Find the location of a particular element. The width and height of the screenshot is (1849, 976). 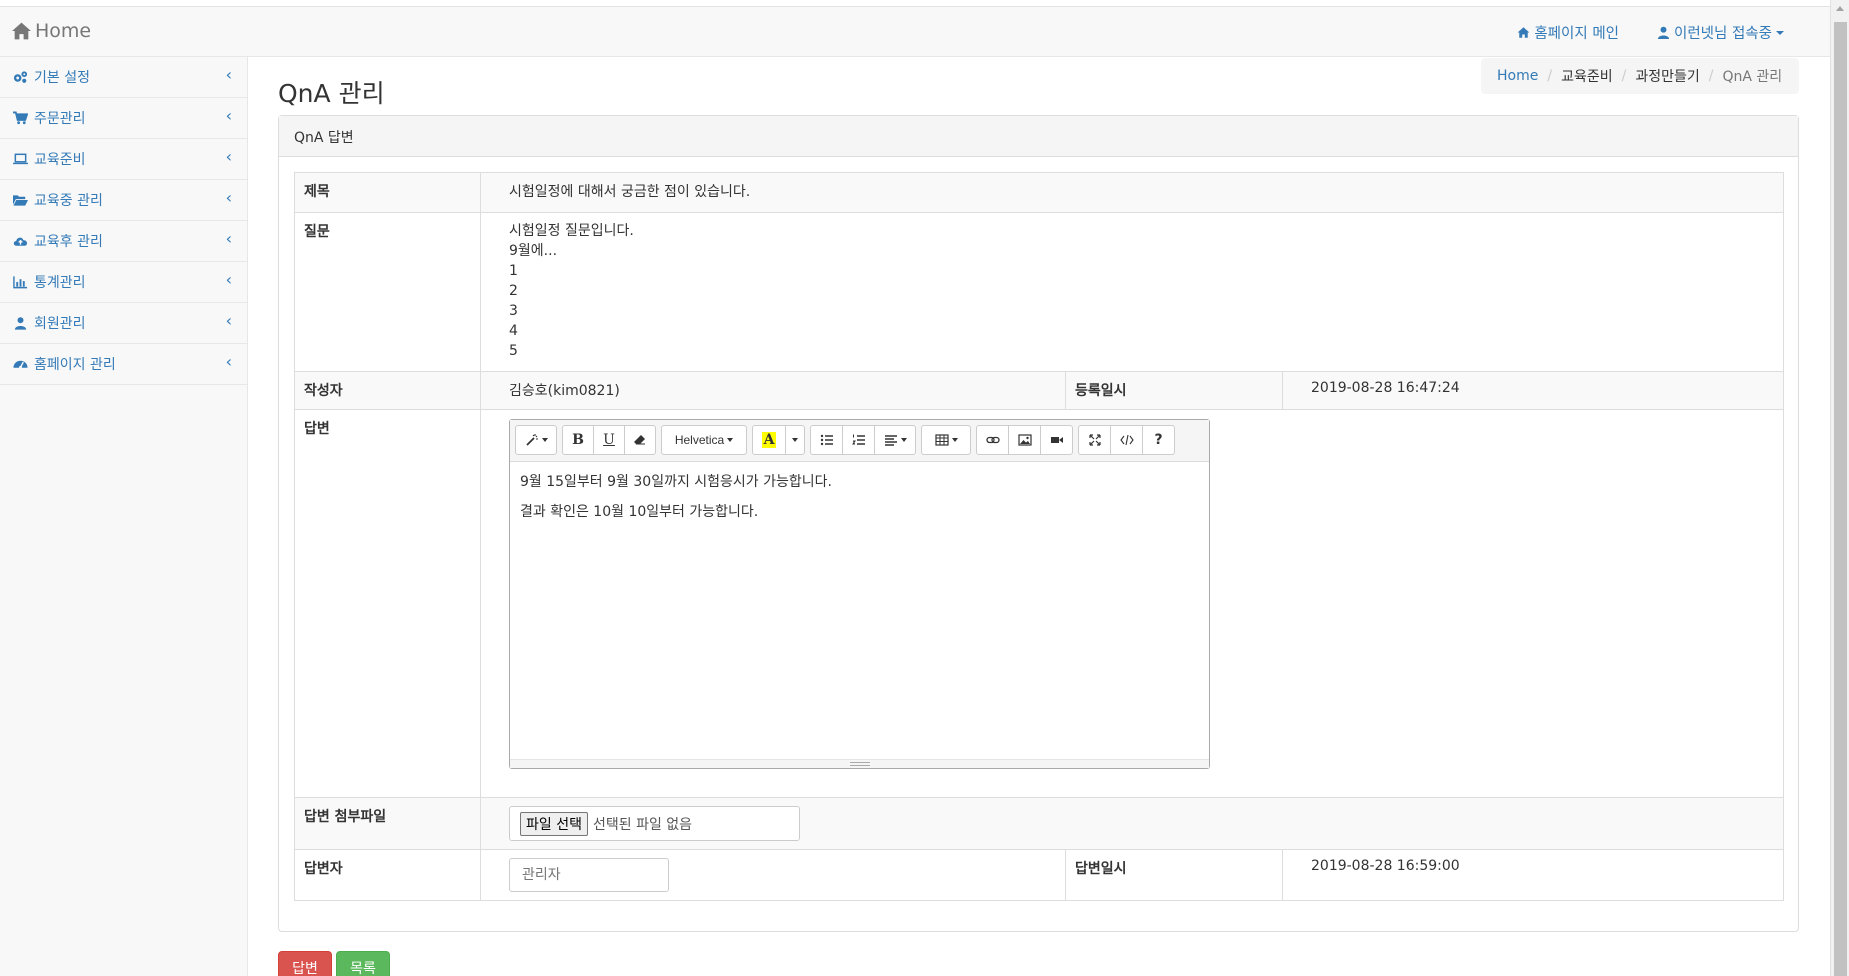

font-color-icon: A is located at coordinates (769, 440).